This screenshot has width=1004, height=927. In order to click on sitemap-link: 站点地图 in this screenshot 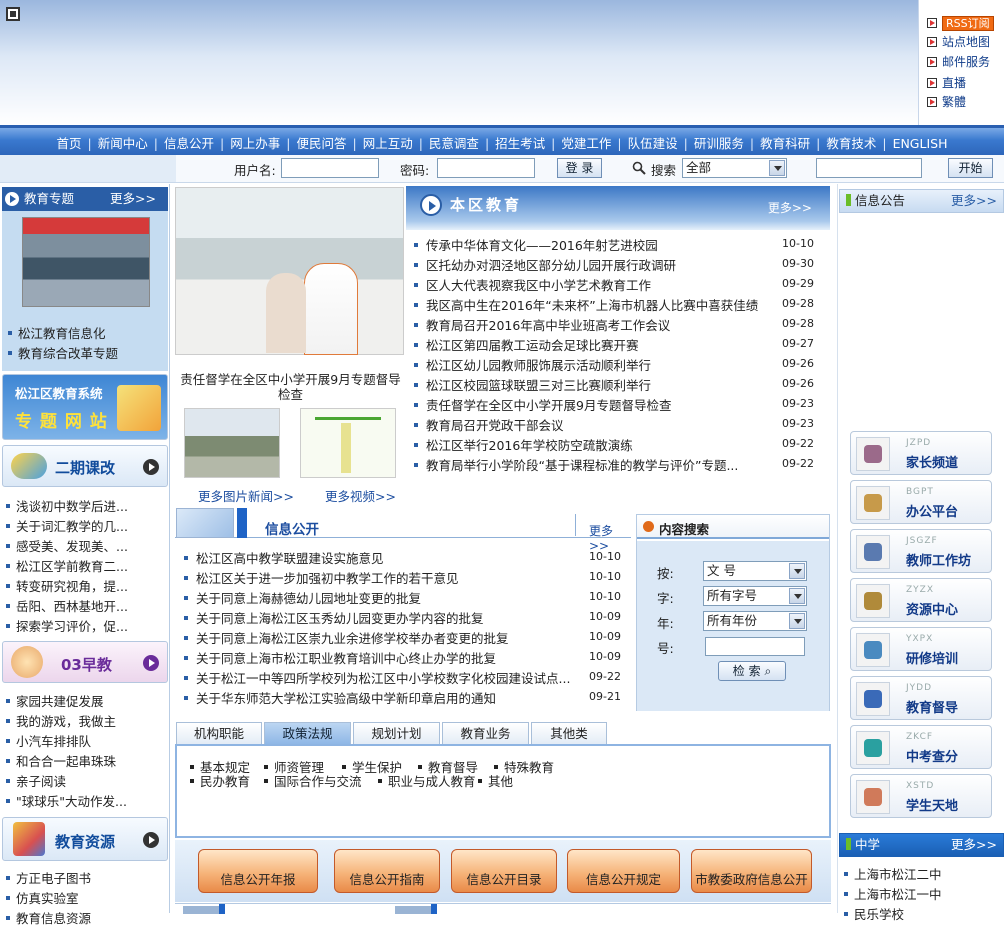, I will do `click(958, 42)`.